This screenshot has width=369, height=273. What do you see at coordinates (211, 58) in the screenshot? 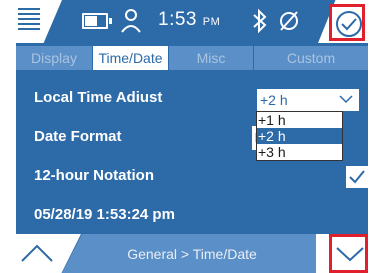
I see `tab-misc: Misc` at bounding box center [211, 58].